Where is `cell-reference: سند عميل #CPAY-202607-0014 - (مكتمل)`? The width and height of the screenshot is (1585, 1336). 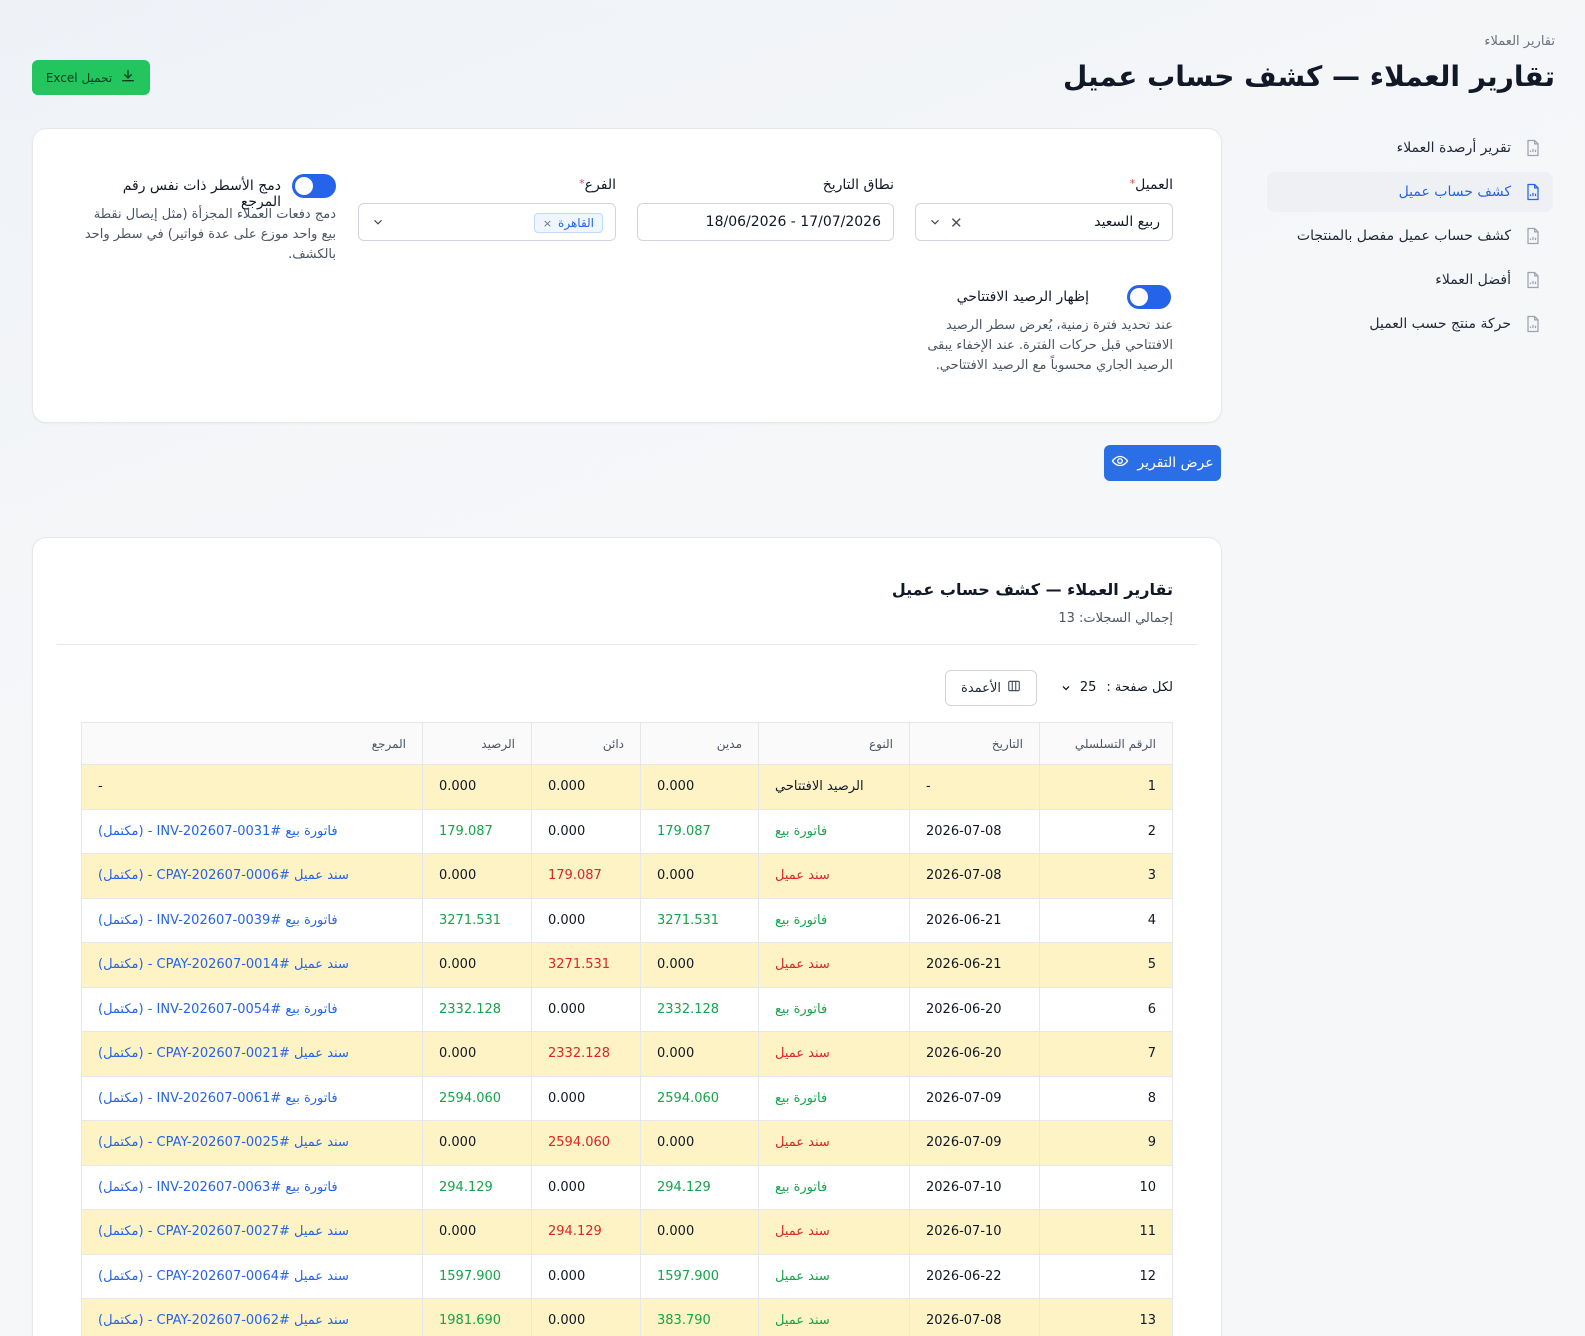 cell-reference: سند عميل #CPAY-202607-0014 - (مكتمل) is located at coordinates (252, 965).